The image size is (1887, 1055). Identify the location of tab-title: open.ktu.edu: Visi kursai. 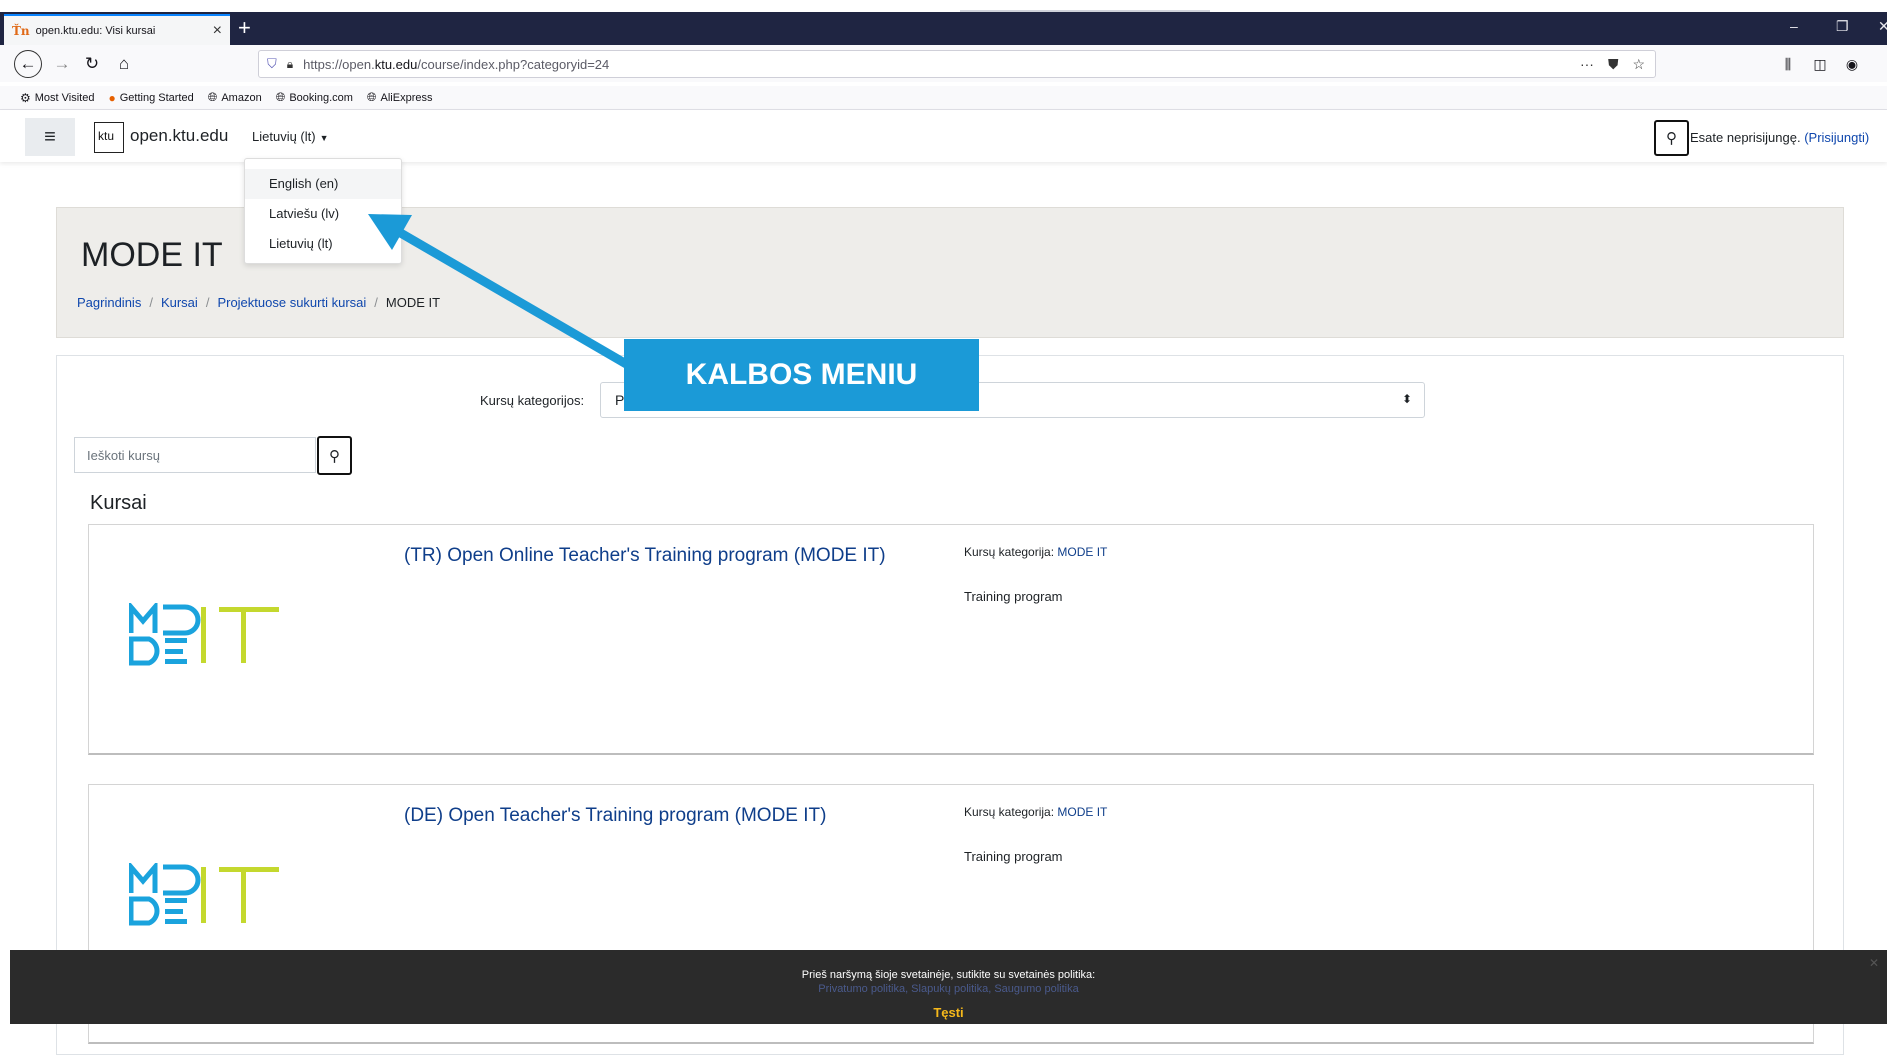
(95, 30).